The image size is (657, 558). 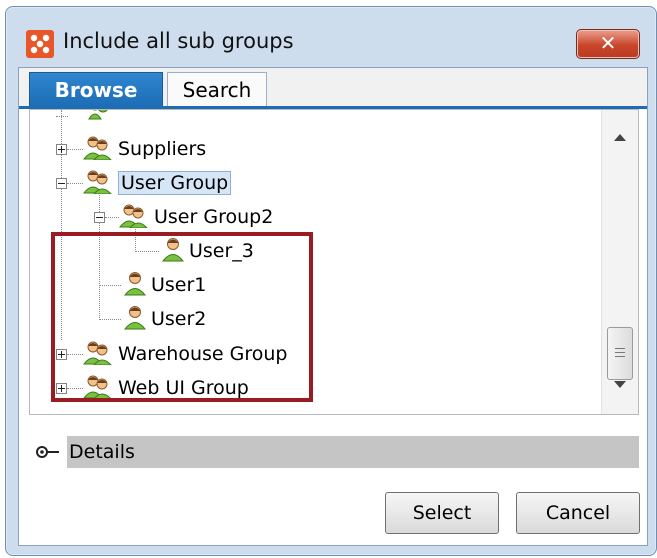 What do you see at coordinates (217, 89) in the screenshot?
I see `tab-search: Search` at bounding box center [217, 89].